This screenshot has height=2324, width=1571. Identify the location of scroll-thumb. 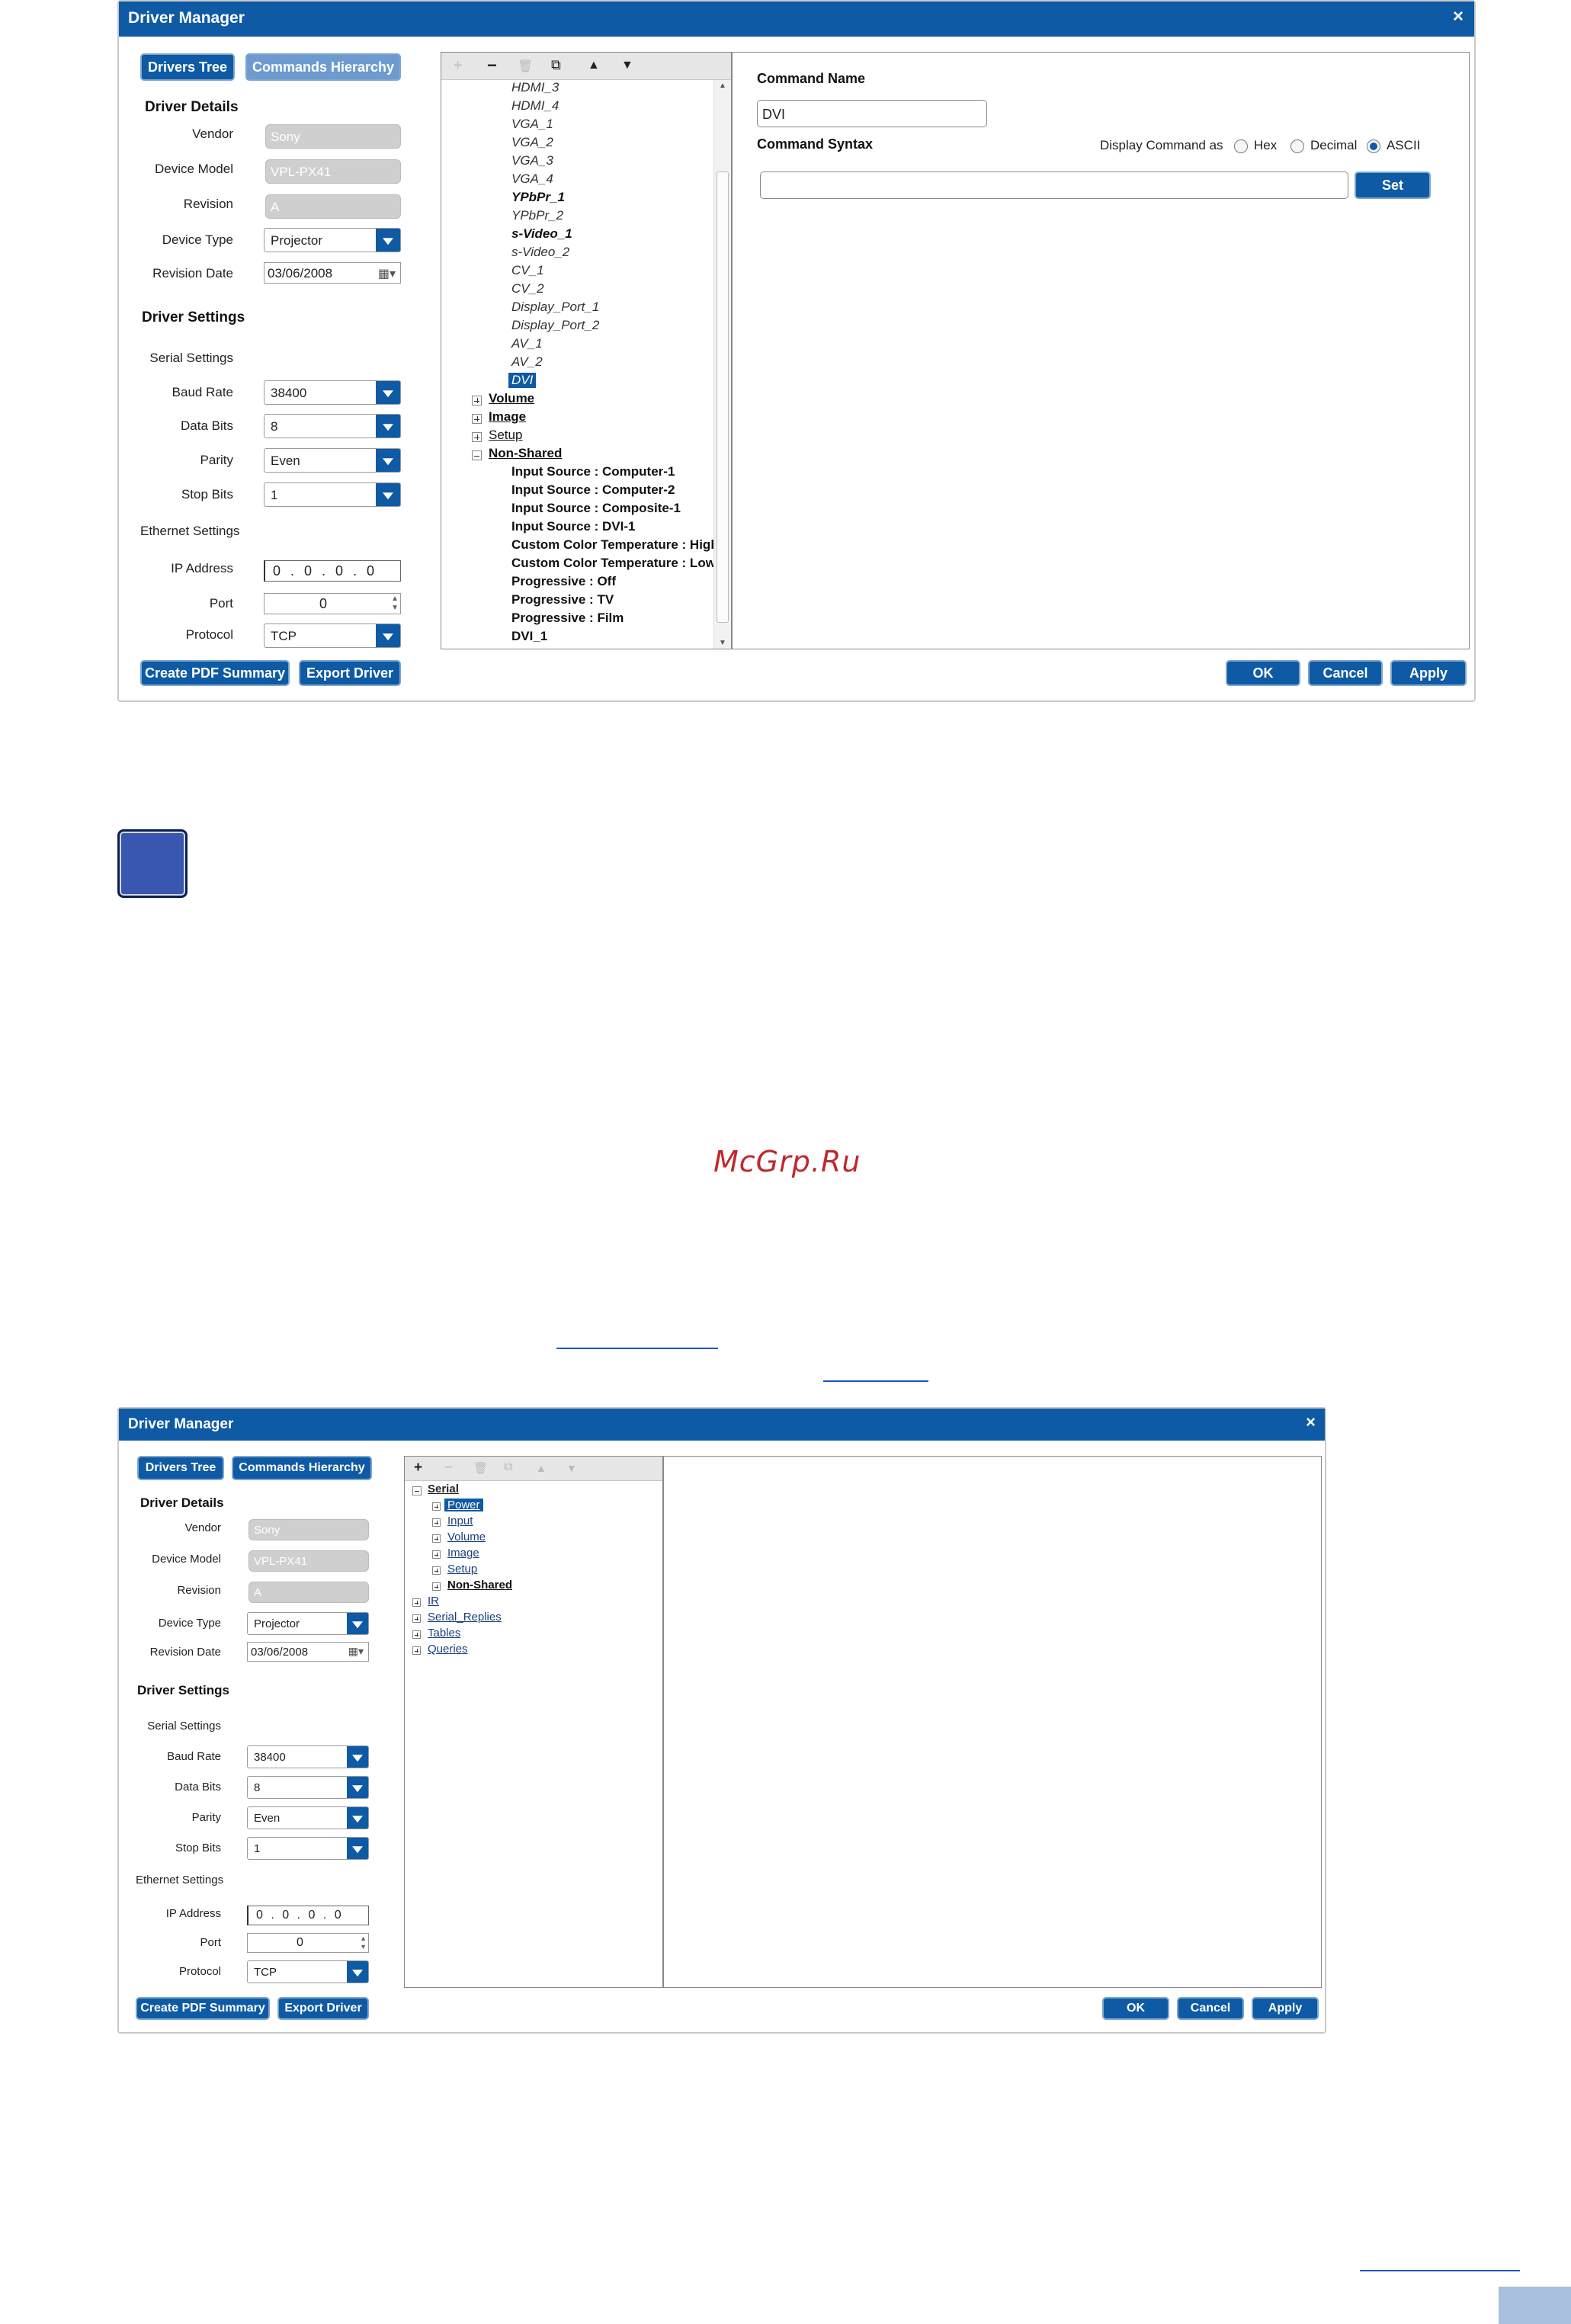
(723, 397).